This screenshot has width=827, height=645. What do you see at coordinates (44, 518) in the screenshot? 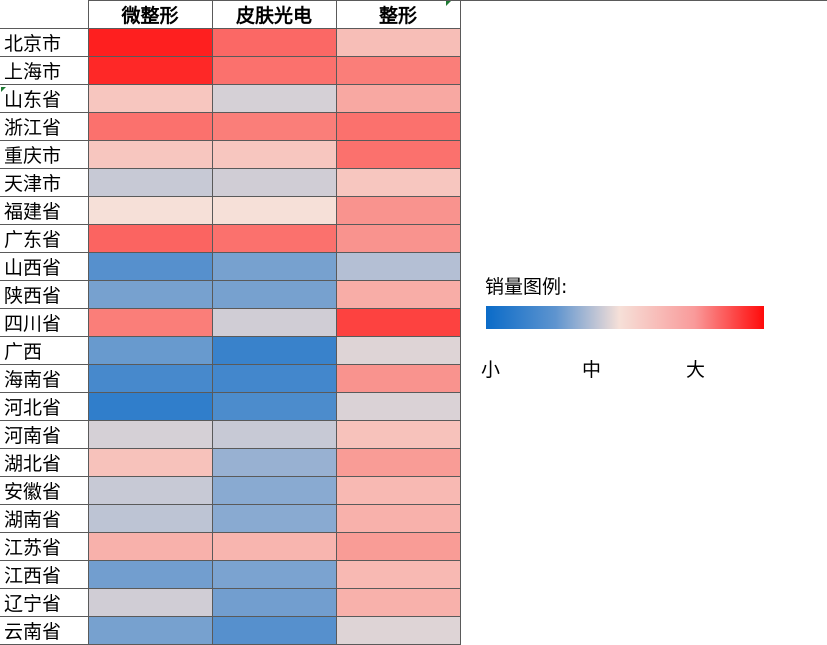
I see `region-label-cell: 湖南省` at bounding box center [44, 518].